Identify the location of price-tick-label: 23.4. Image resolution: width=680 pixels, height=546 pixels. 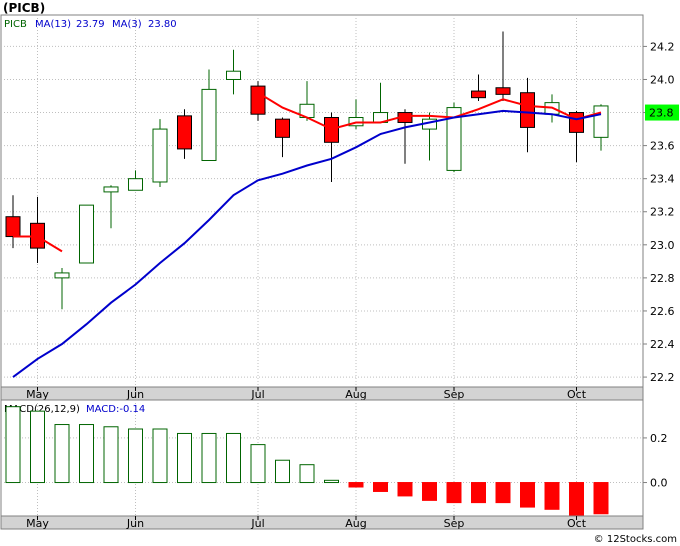
(662, 179).